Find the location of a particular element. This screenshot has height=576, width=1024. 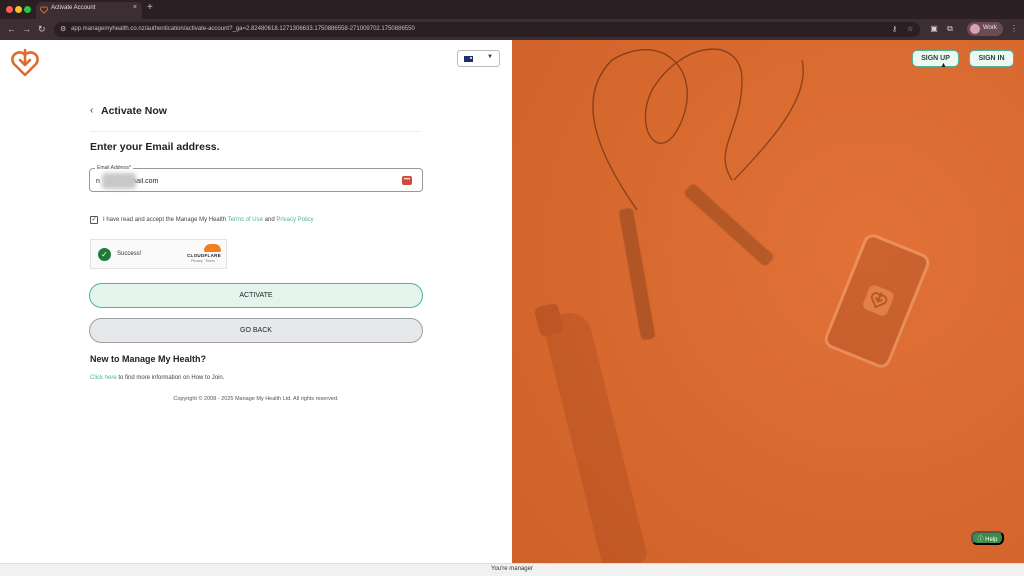

terms-and: and is located at coordinates (269, 220).